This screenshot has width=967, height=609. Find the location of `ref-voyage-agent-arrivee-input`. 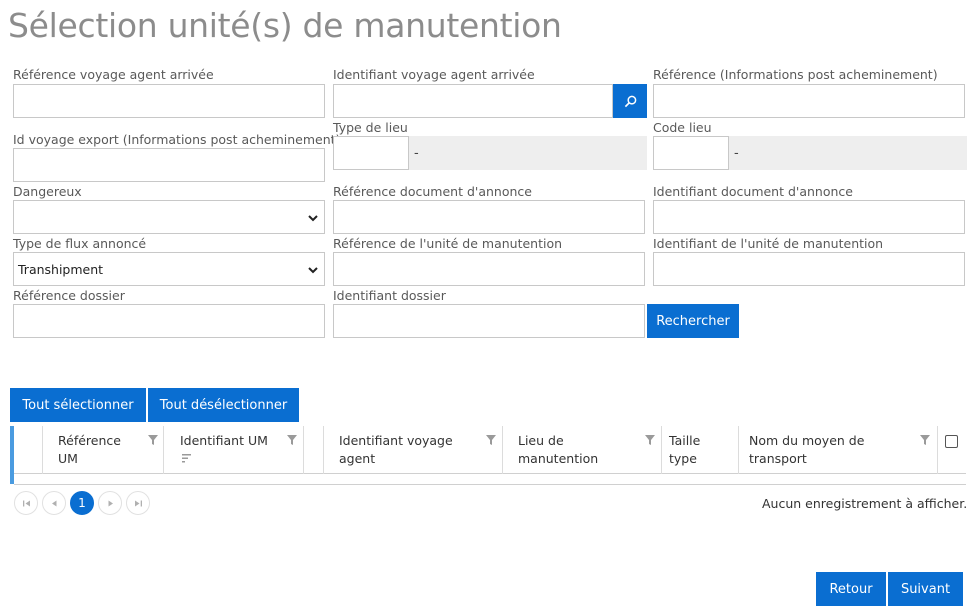

ref-voyage-agent-arrivee-input is located at coordinates (169, 101).